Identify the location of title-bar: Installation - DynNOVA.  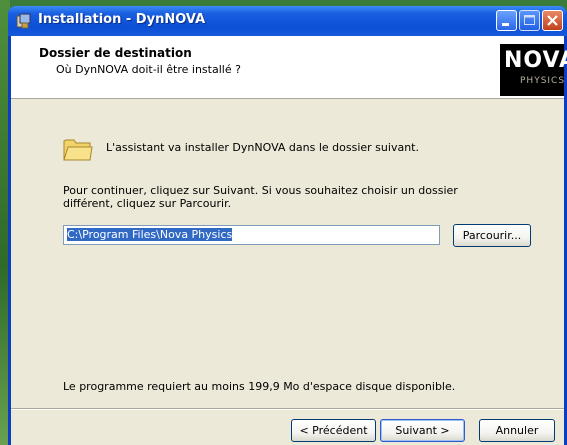
(287, 21).